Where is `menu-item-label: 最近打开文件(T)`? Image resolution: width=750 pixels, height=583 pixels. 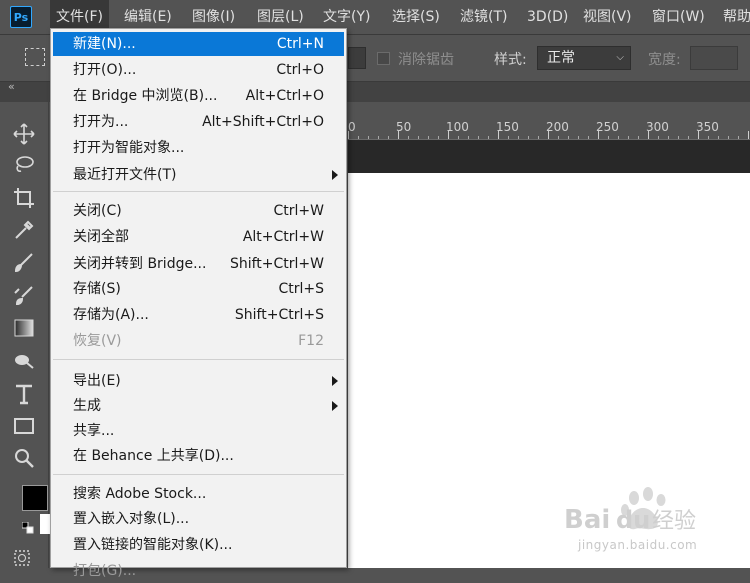
menu-item-label: 最近打开文件(T) is located at coordinates (125, 175).